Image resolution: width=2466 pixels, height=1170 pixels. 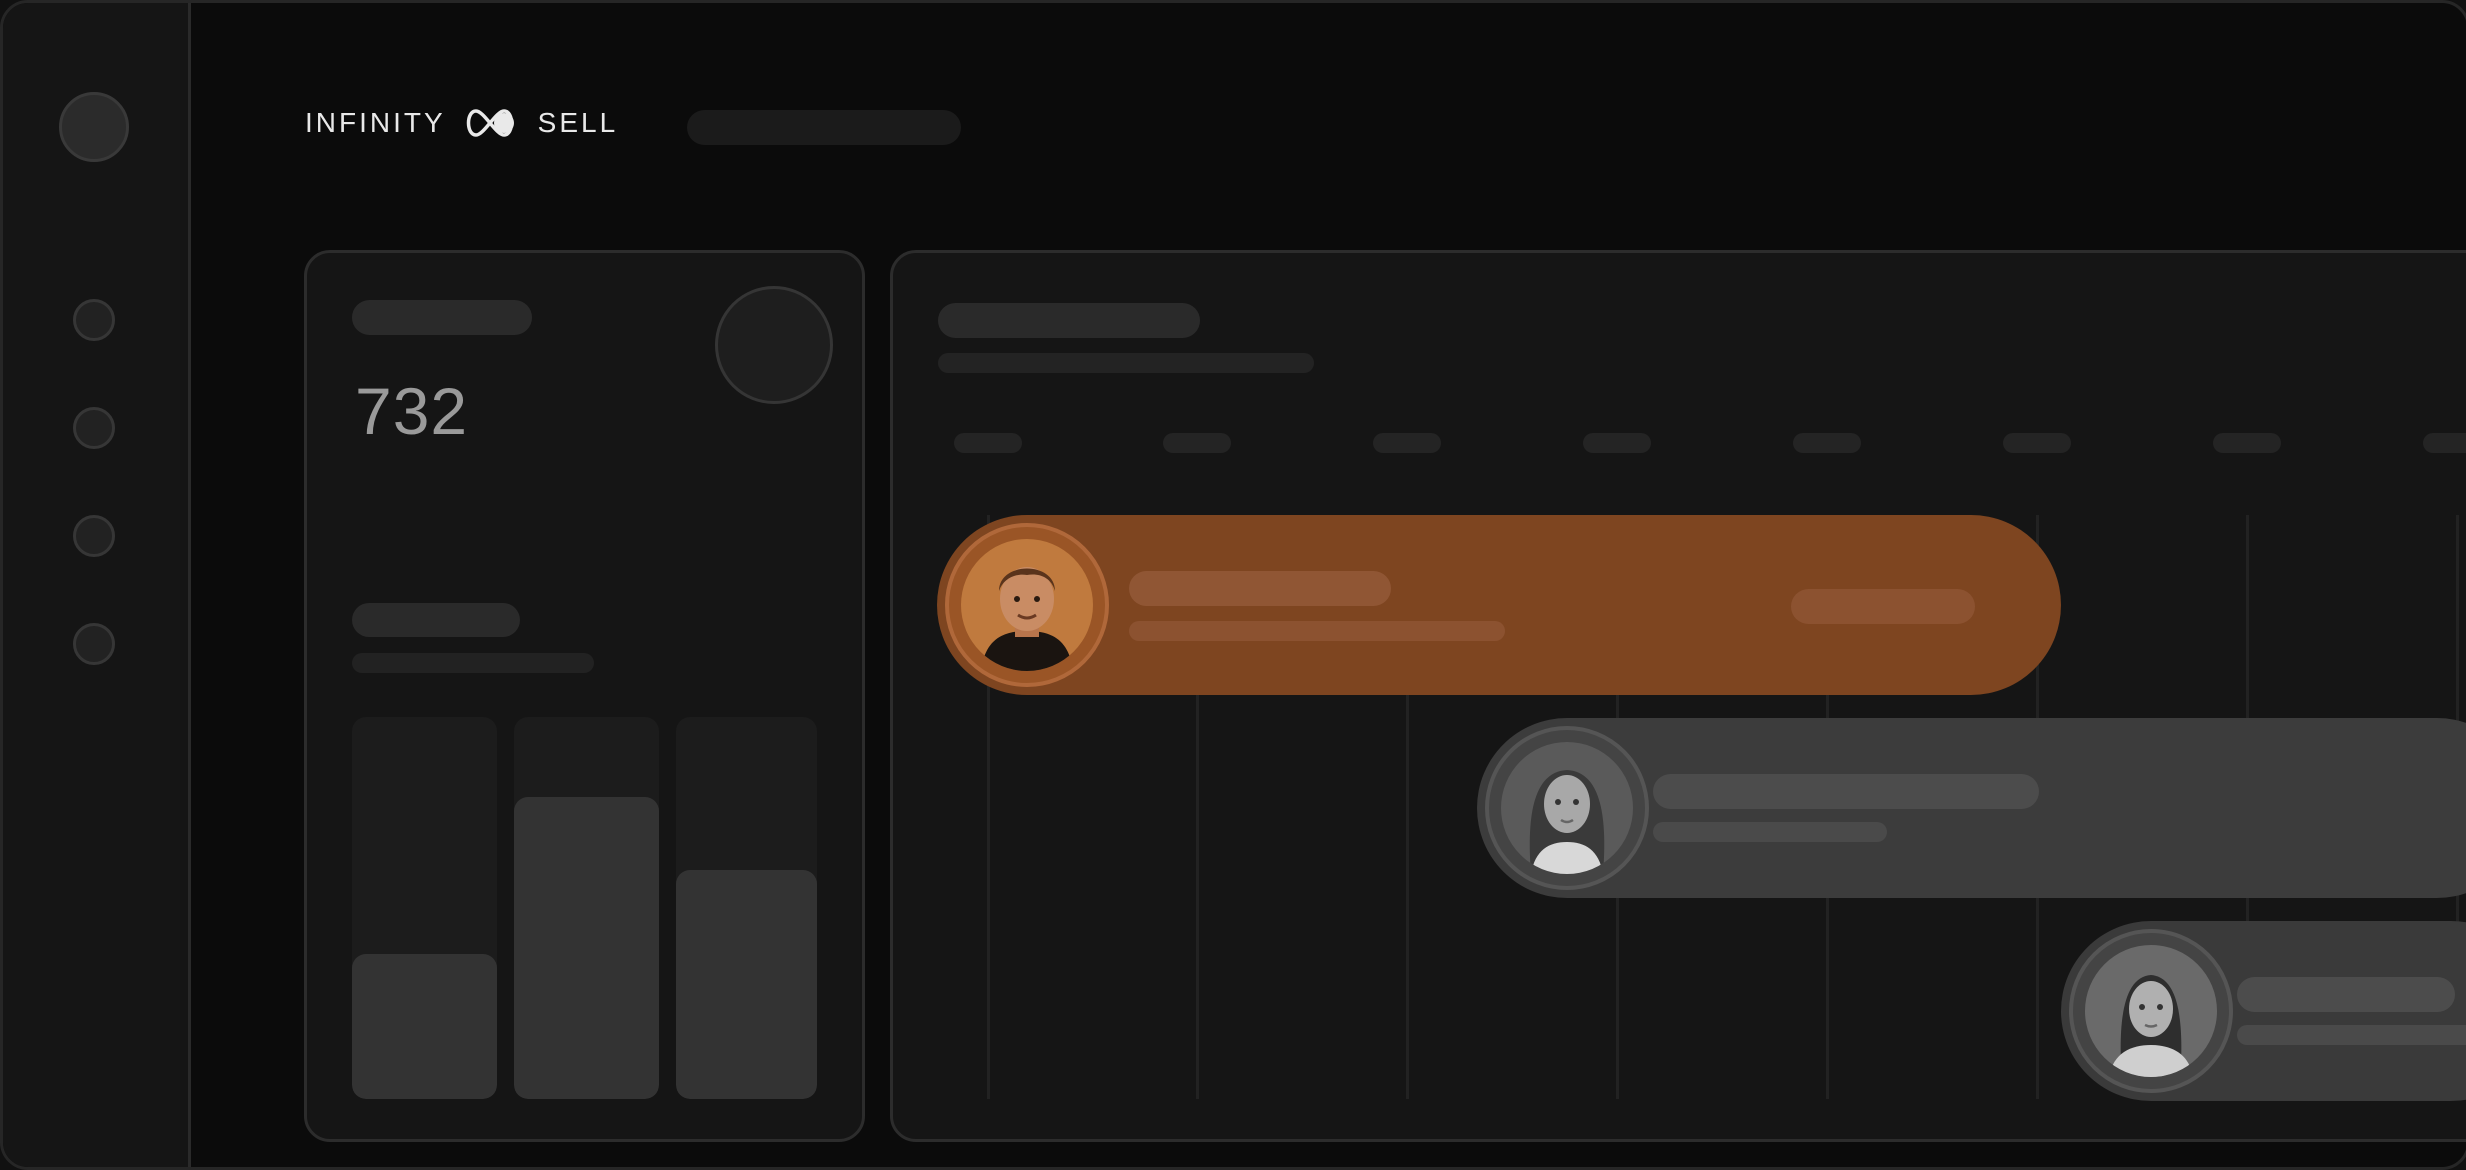 What do you see at coordinates (1069, 320) in the screenshot?
I see `timeline-title-placeholder` at bounding box center [1069, 320].